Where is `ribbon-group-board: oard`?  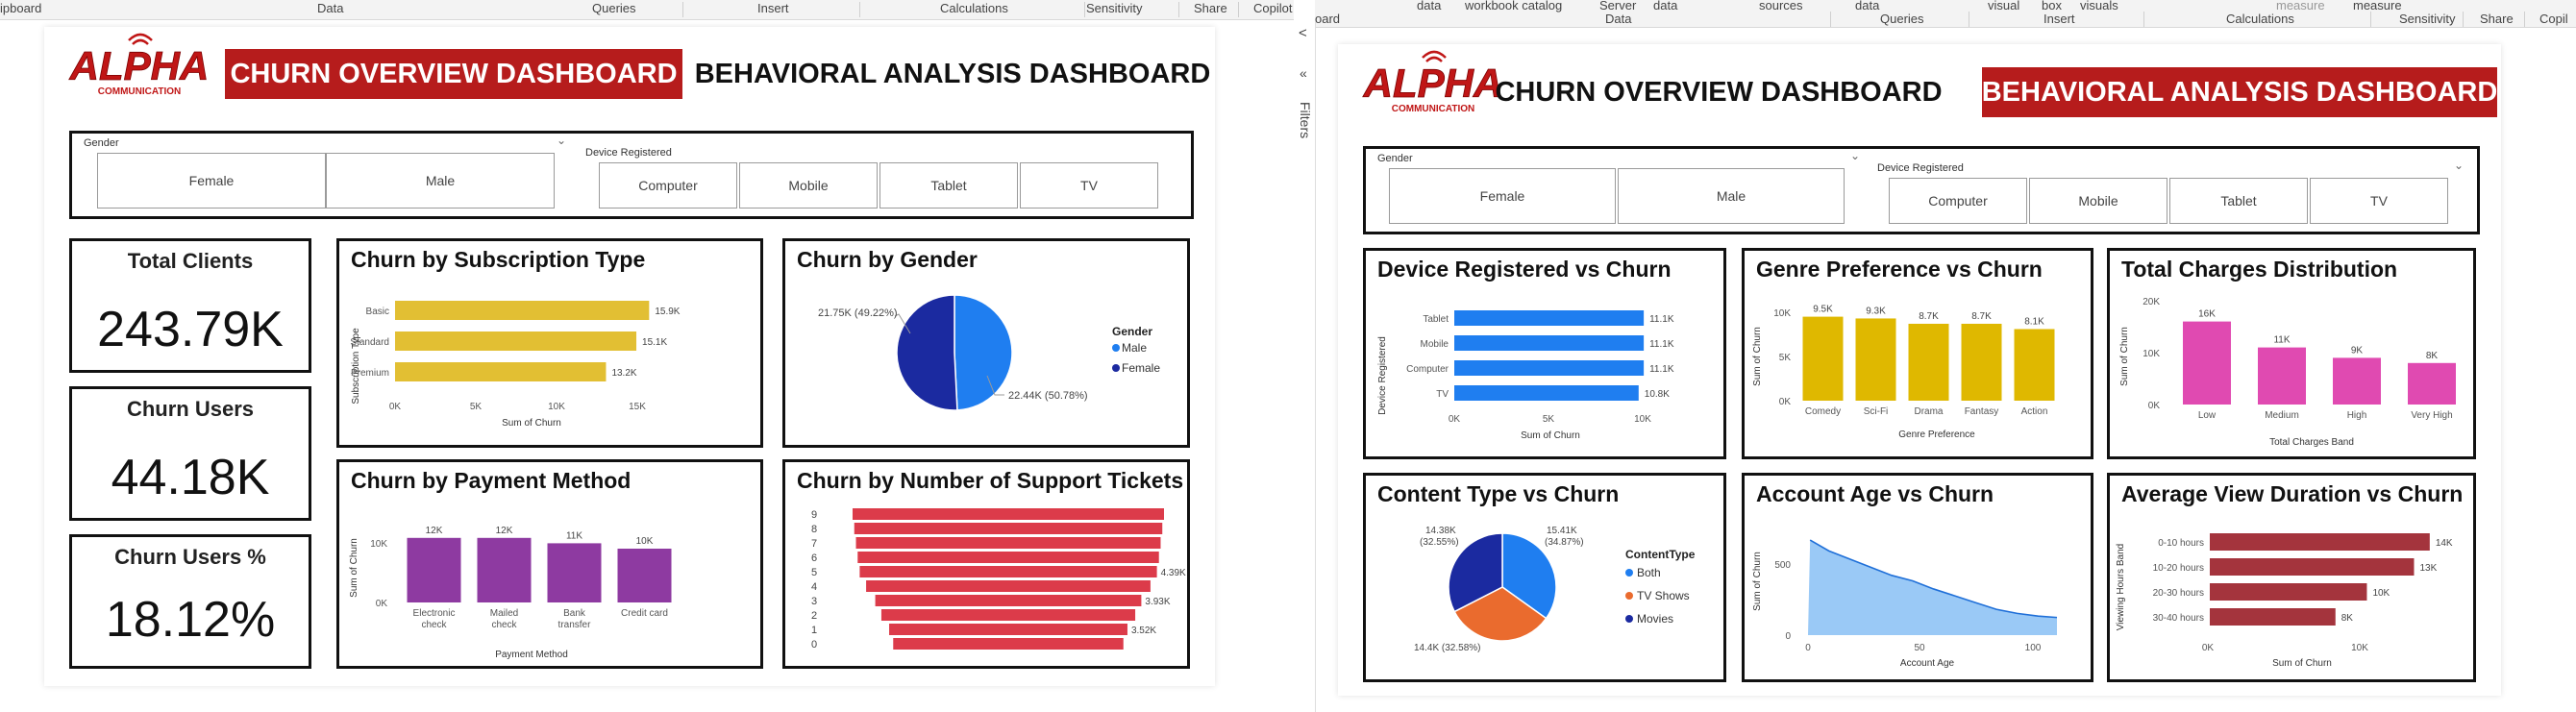
ribbon-group-board: oard is located at coordinates (1328, 19).